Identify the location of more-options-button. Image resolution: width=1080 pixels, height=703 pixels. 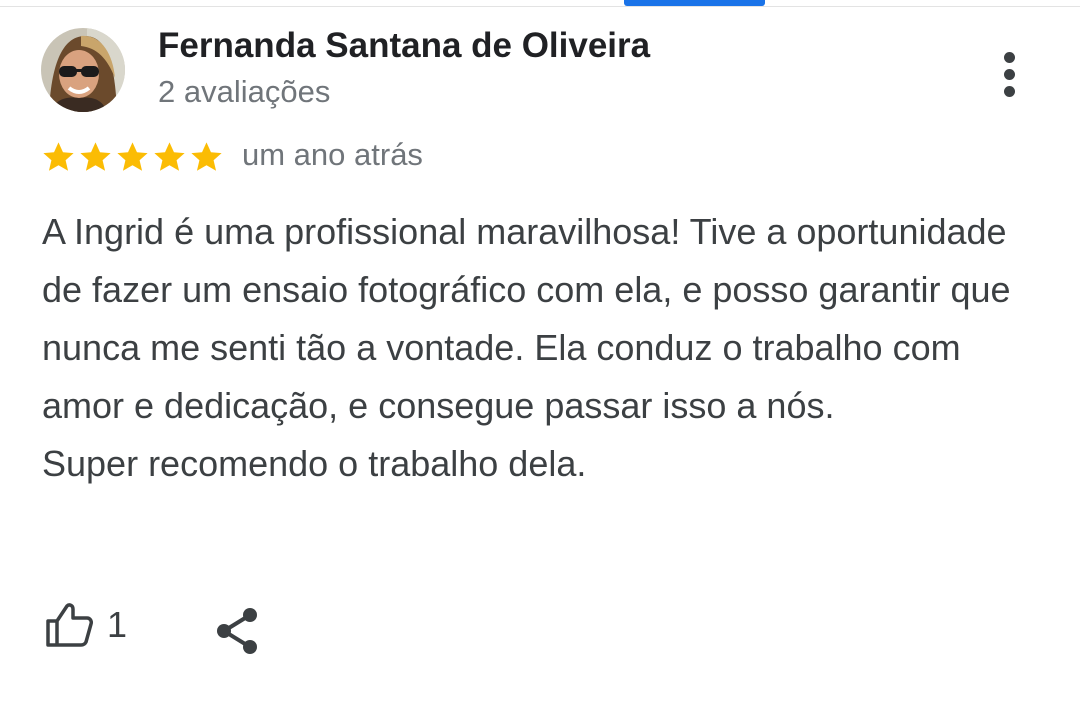
(1009, 74).